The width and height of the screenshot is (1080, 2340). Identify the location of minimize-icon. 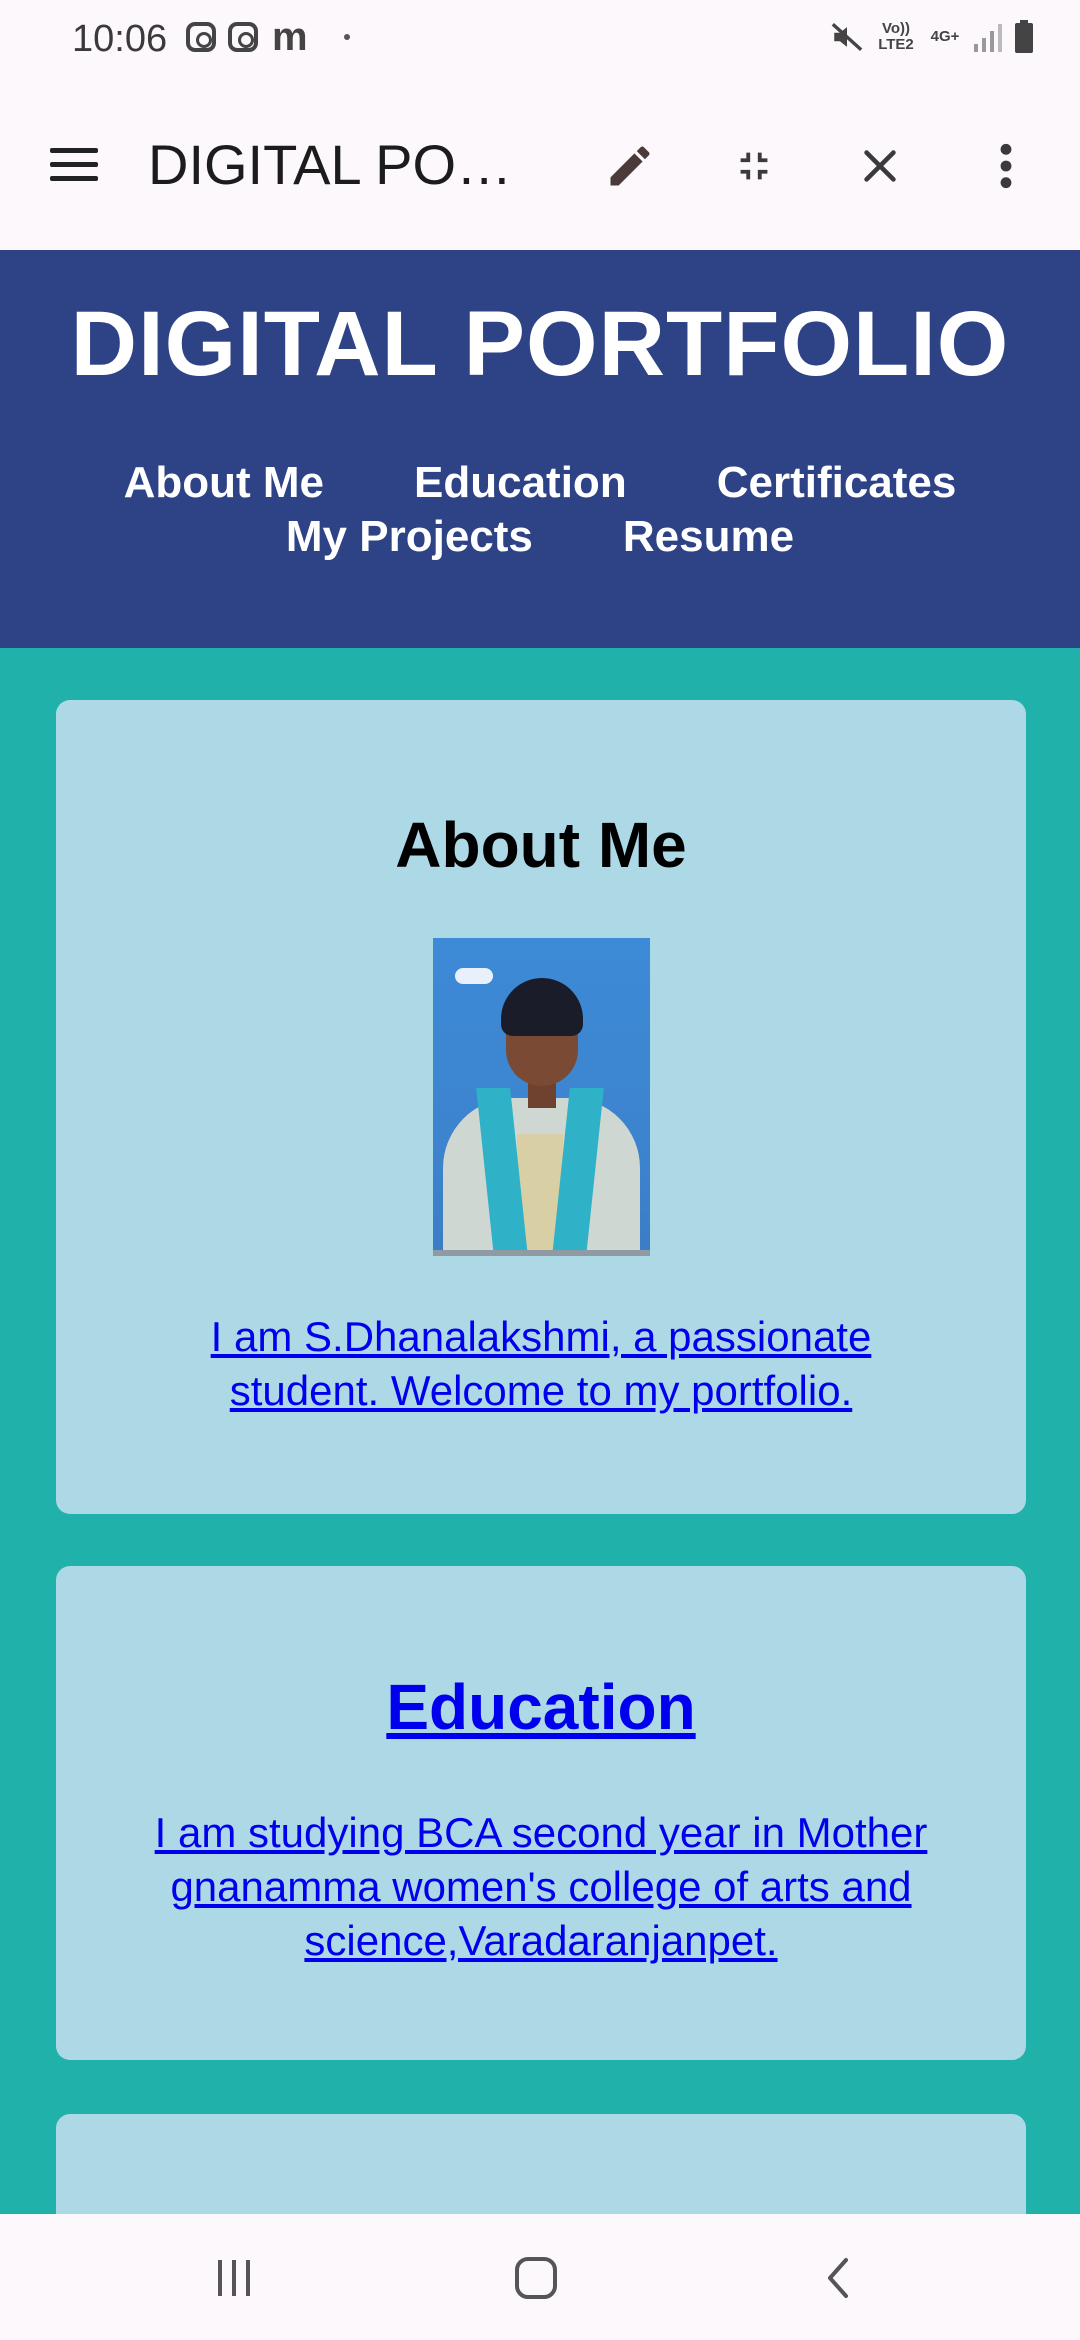
(754, 166).